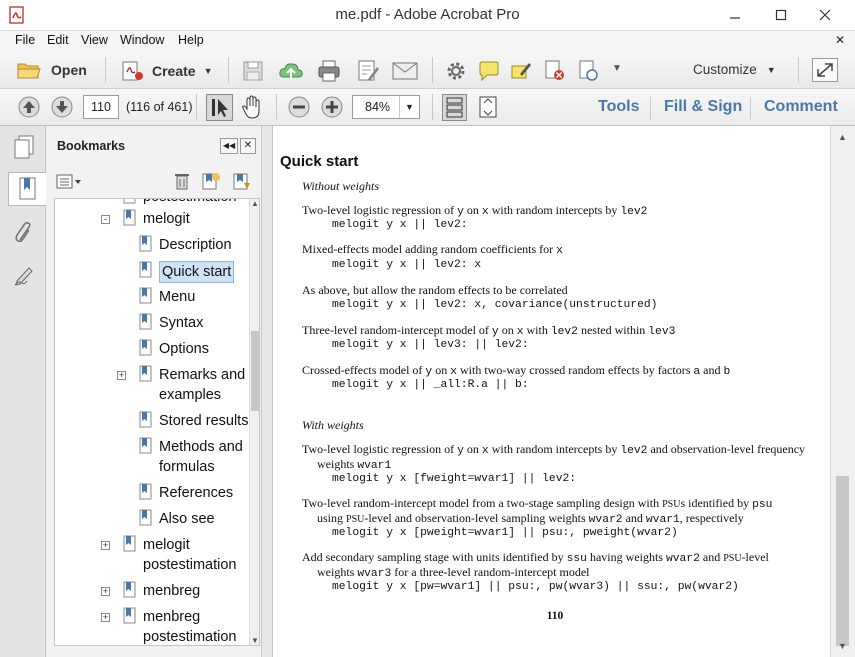  What do you see at coordinates (555, 71) in the screenshot?
I see `delete-page-icon` at bounding box center [555, 71].